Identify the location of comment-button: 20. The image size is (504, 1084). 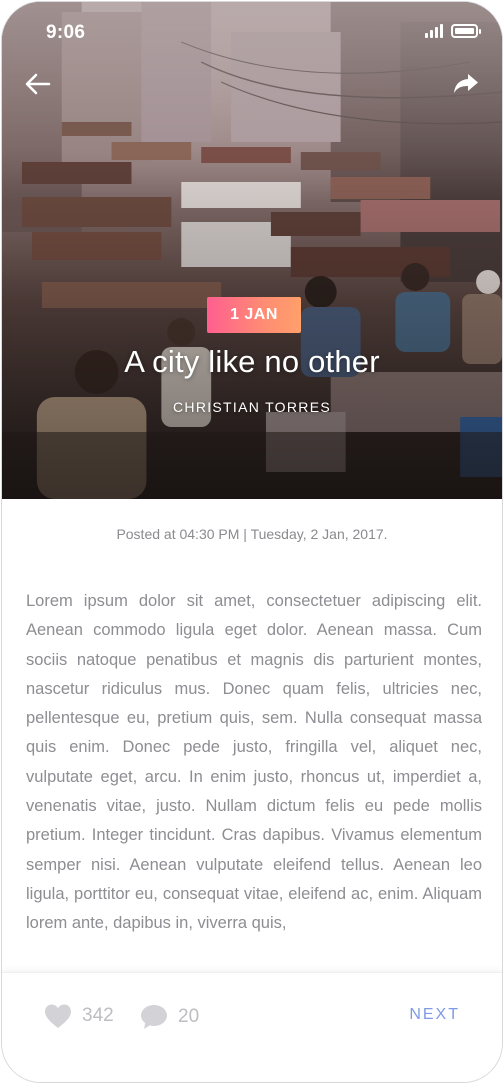
(169, 1017).